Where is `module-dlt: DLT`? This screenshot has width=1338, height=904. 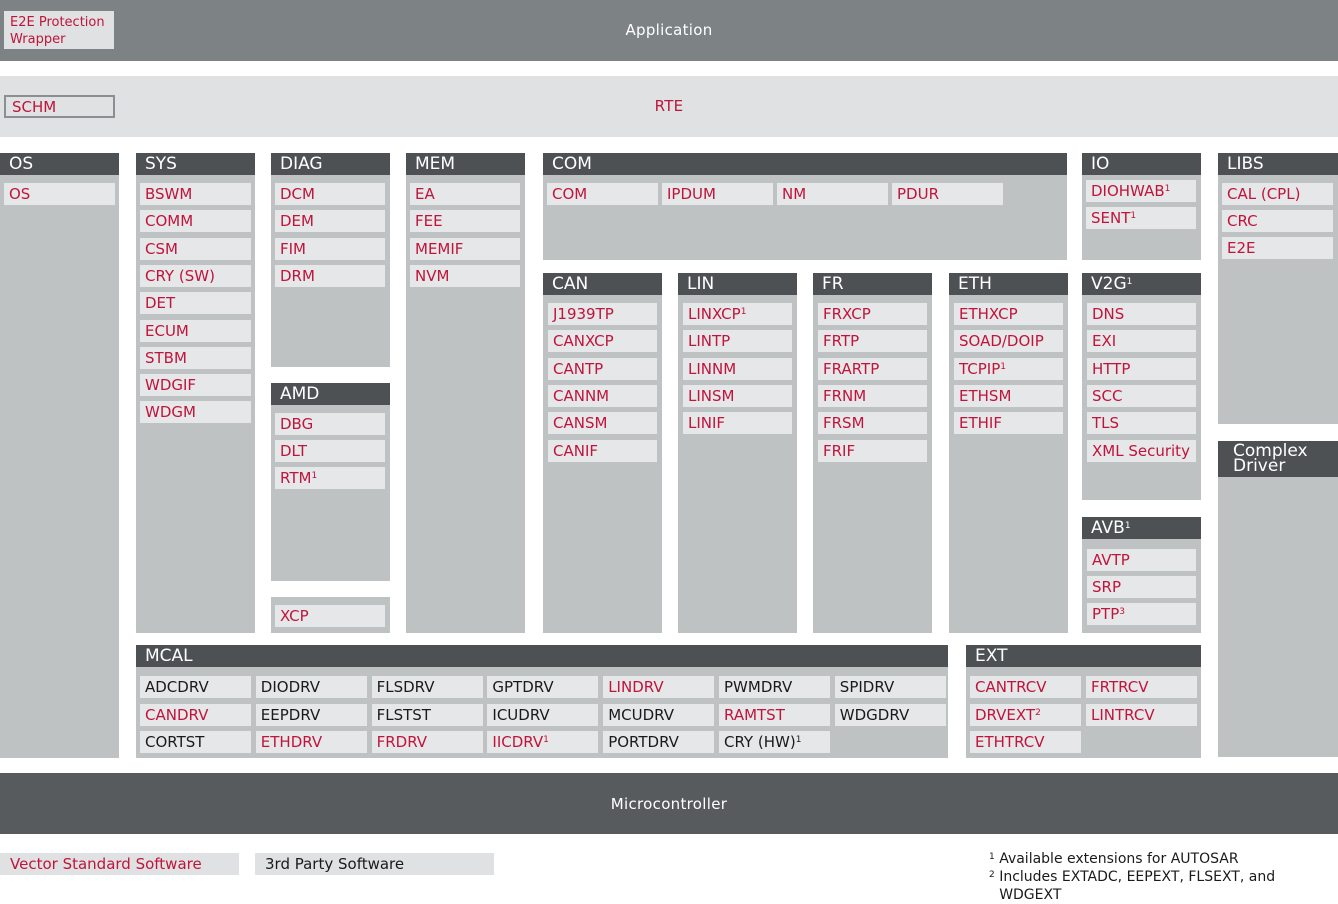
module-dlt: DLT is located at coordinates (330, 451).